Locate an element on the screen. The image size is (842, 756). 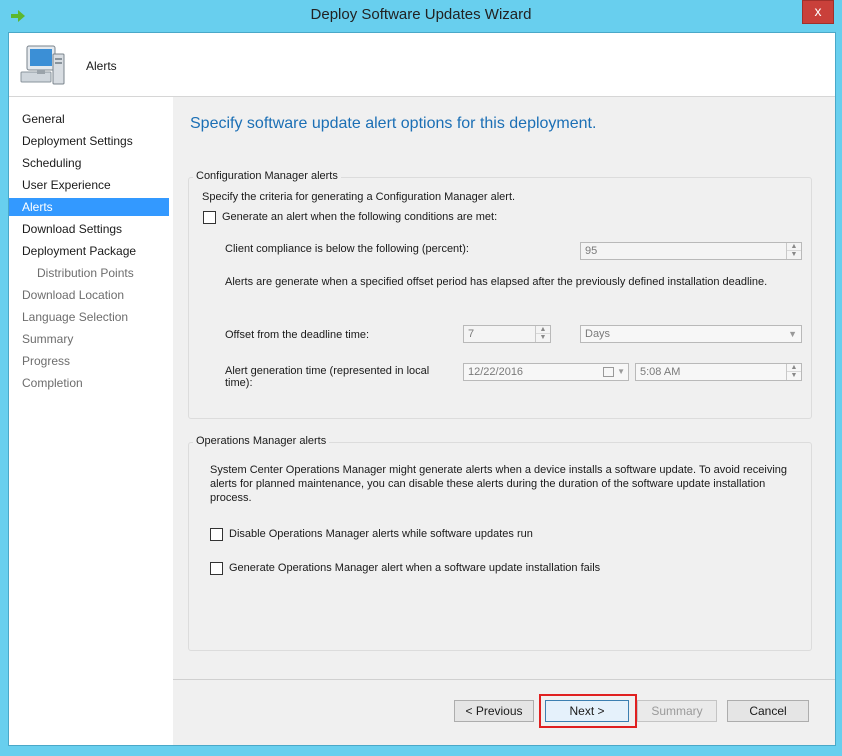
generation-date-value: 12/22/2016 is located at coordinates (496, 372).